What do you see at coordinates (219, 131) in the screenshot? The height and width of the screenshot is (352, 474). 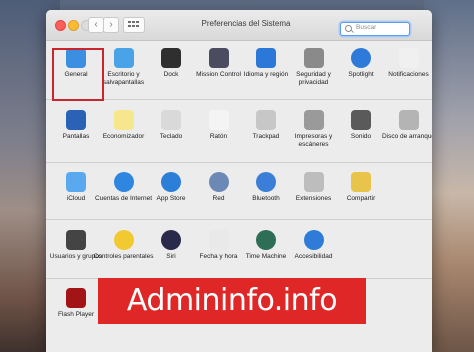 I see `pref-raton: Ratón` at bounding box center [219, 131].